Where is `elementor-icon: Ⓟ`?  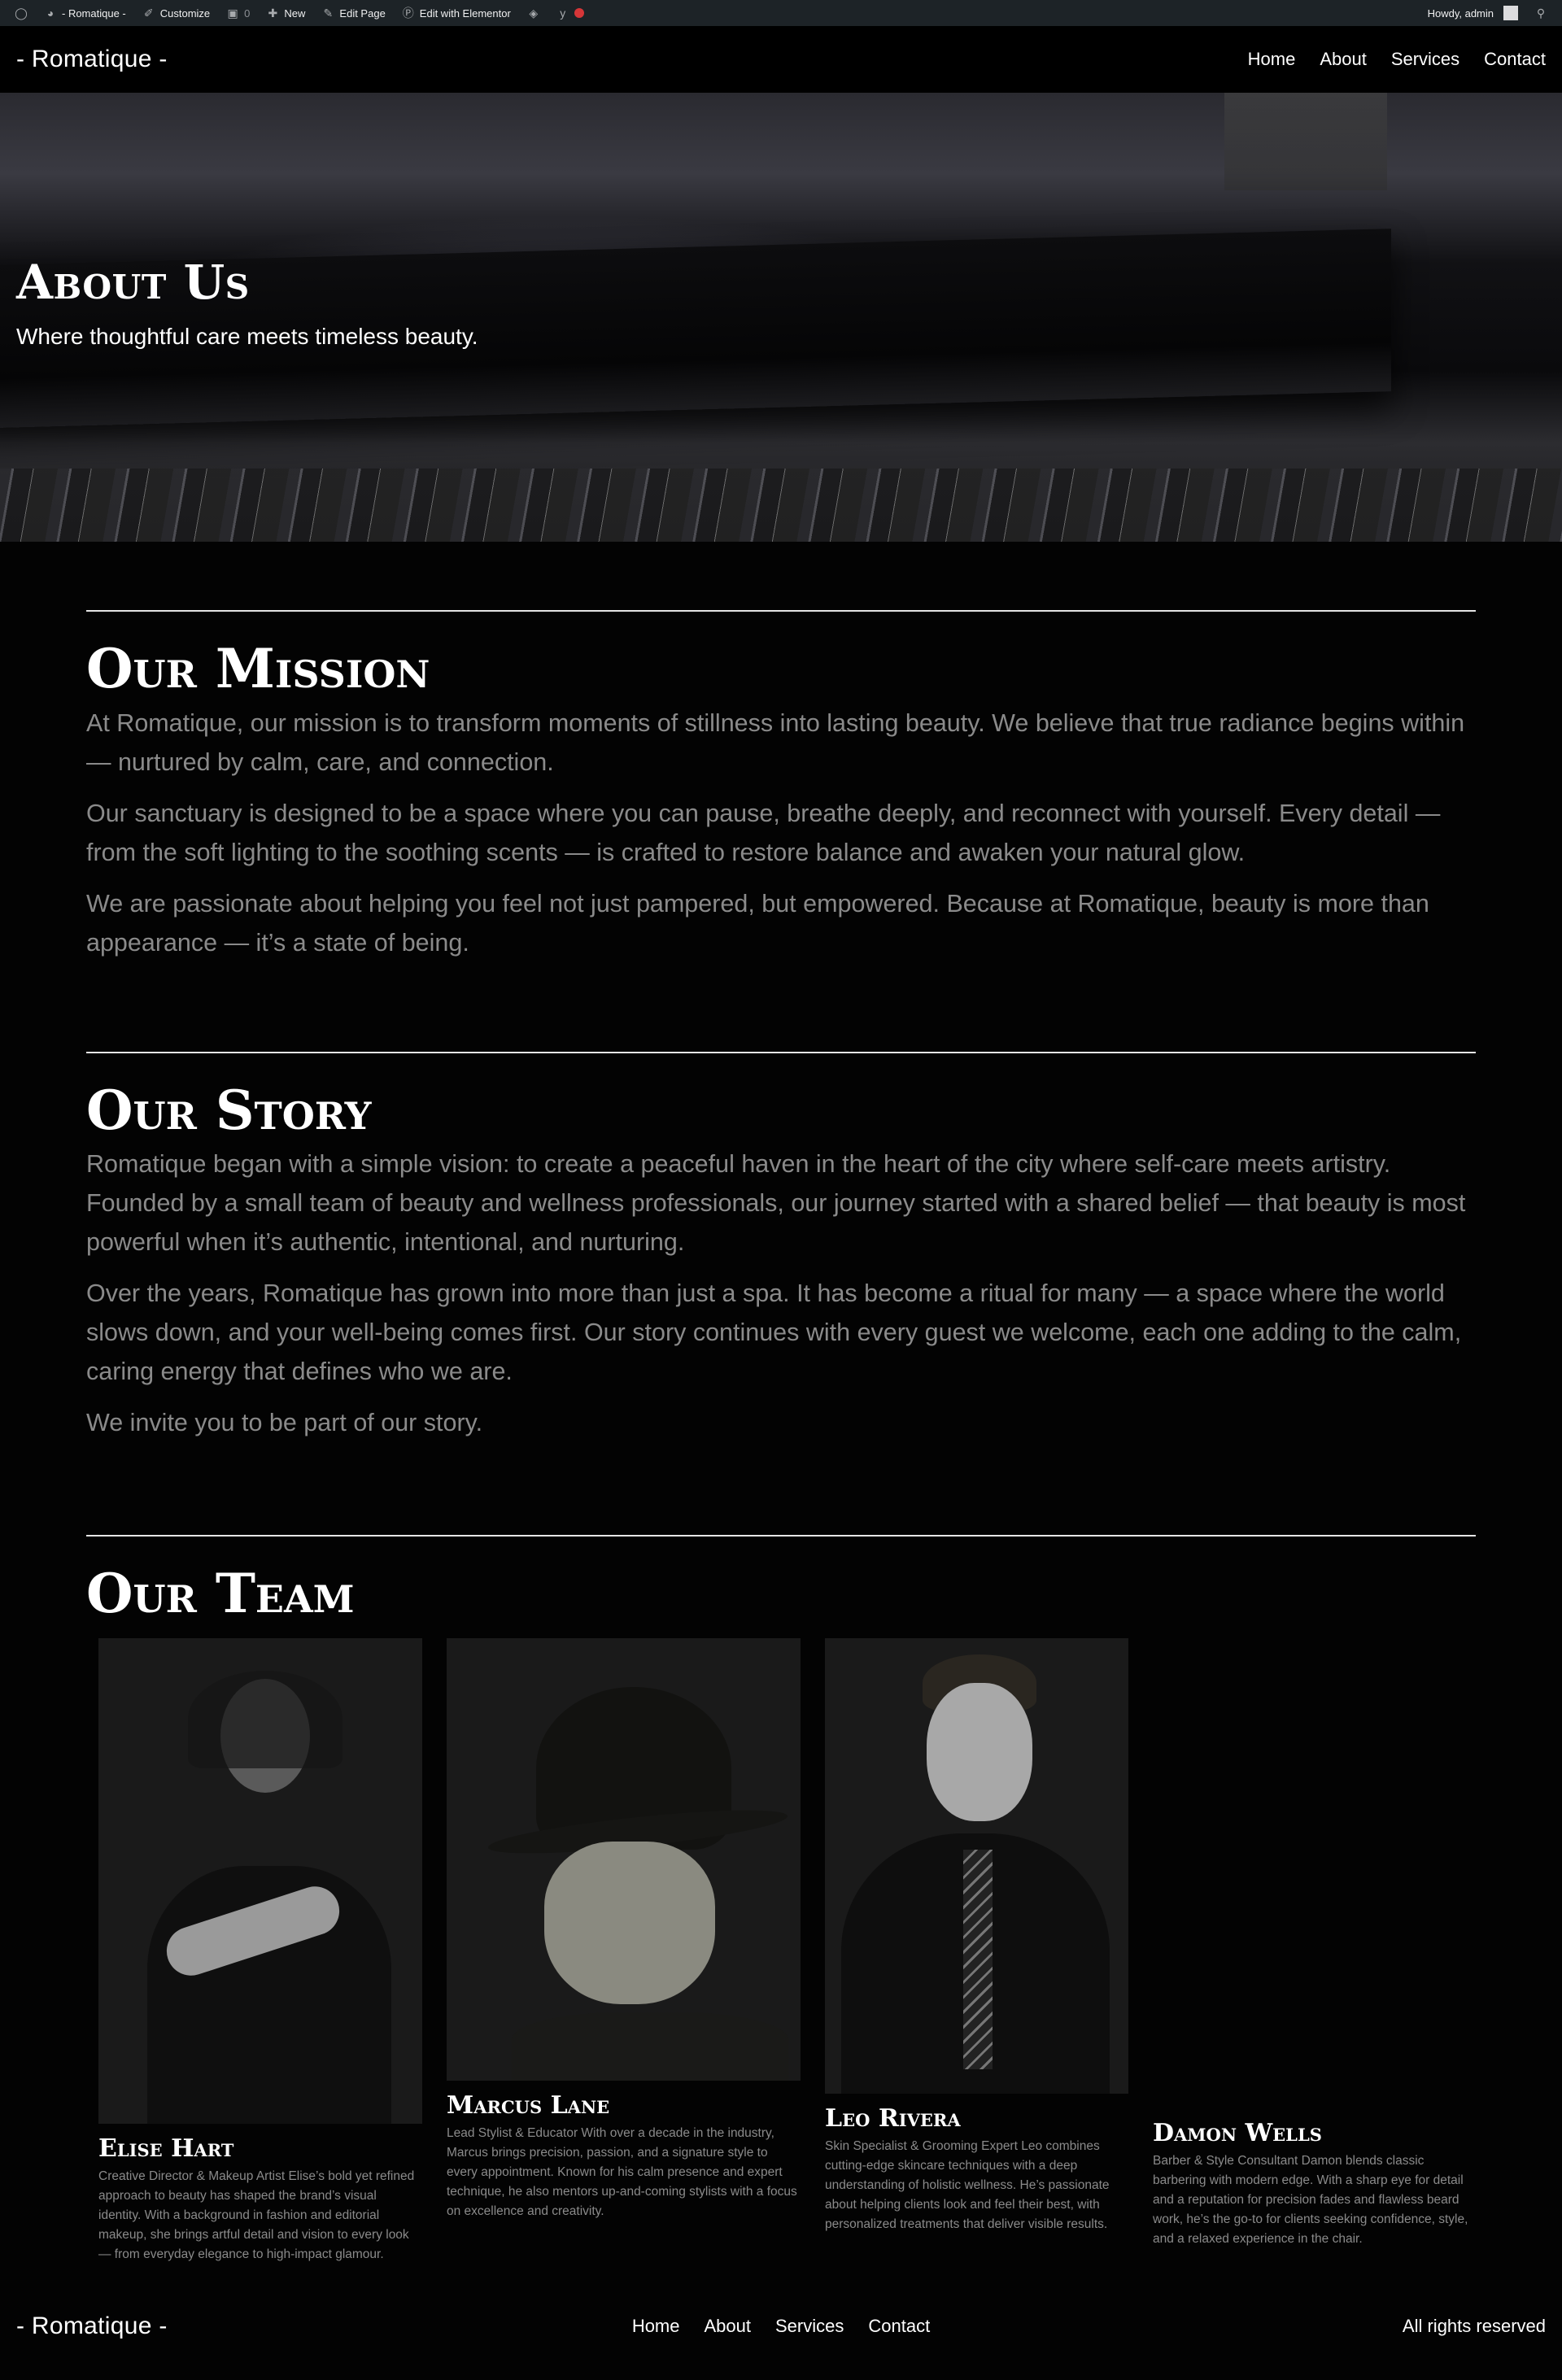 elementor-icon: Ⓟ is located at coordinates (408, 13).